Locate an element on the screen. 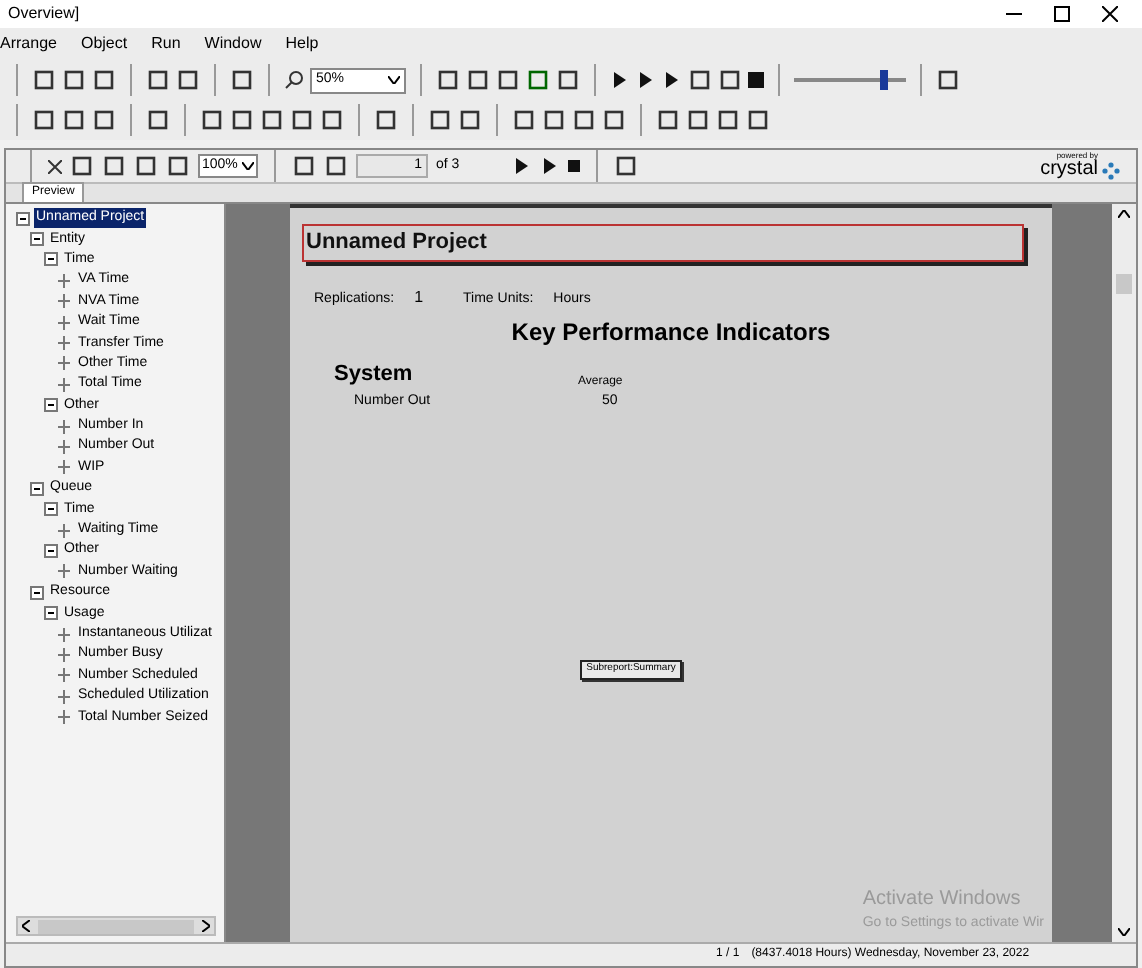 The height and width of the screenshot is (968, 1142). brand-logo-text: crystal is located at coordinates (1069, 170).